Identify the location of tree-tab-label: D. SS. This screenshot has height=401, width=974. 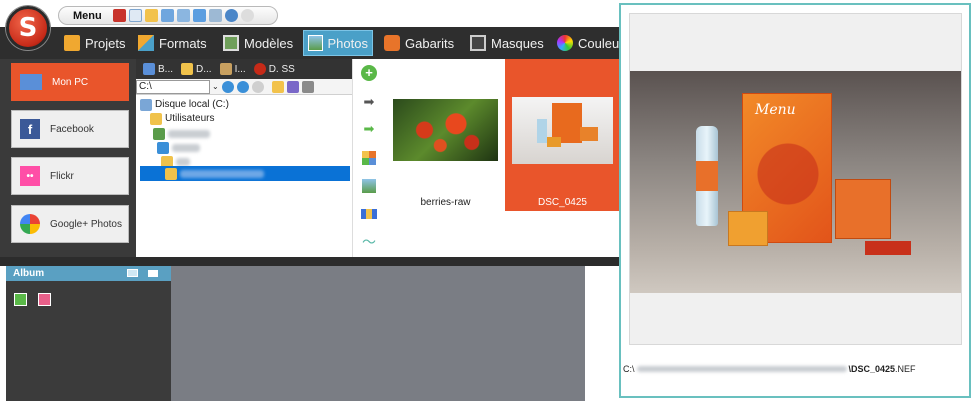
(281, 69).